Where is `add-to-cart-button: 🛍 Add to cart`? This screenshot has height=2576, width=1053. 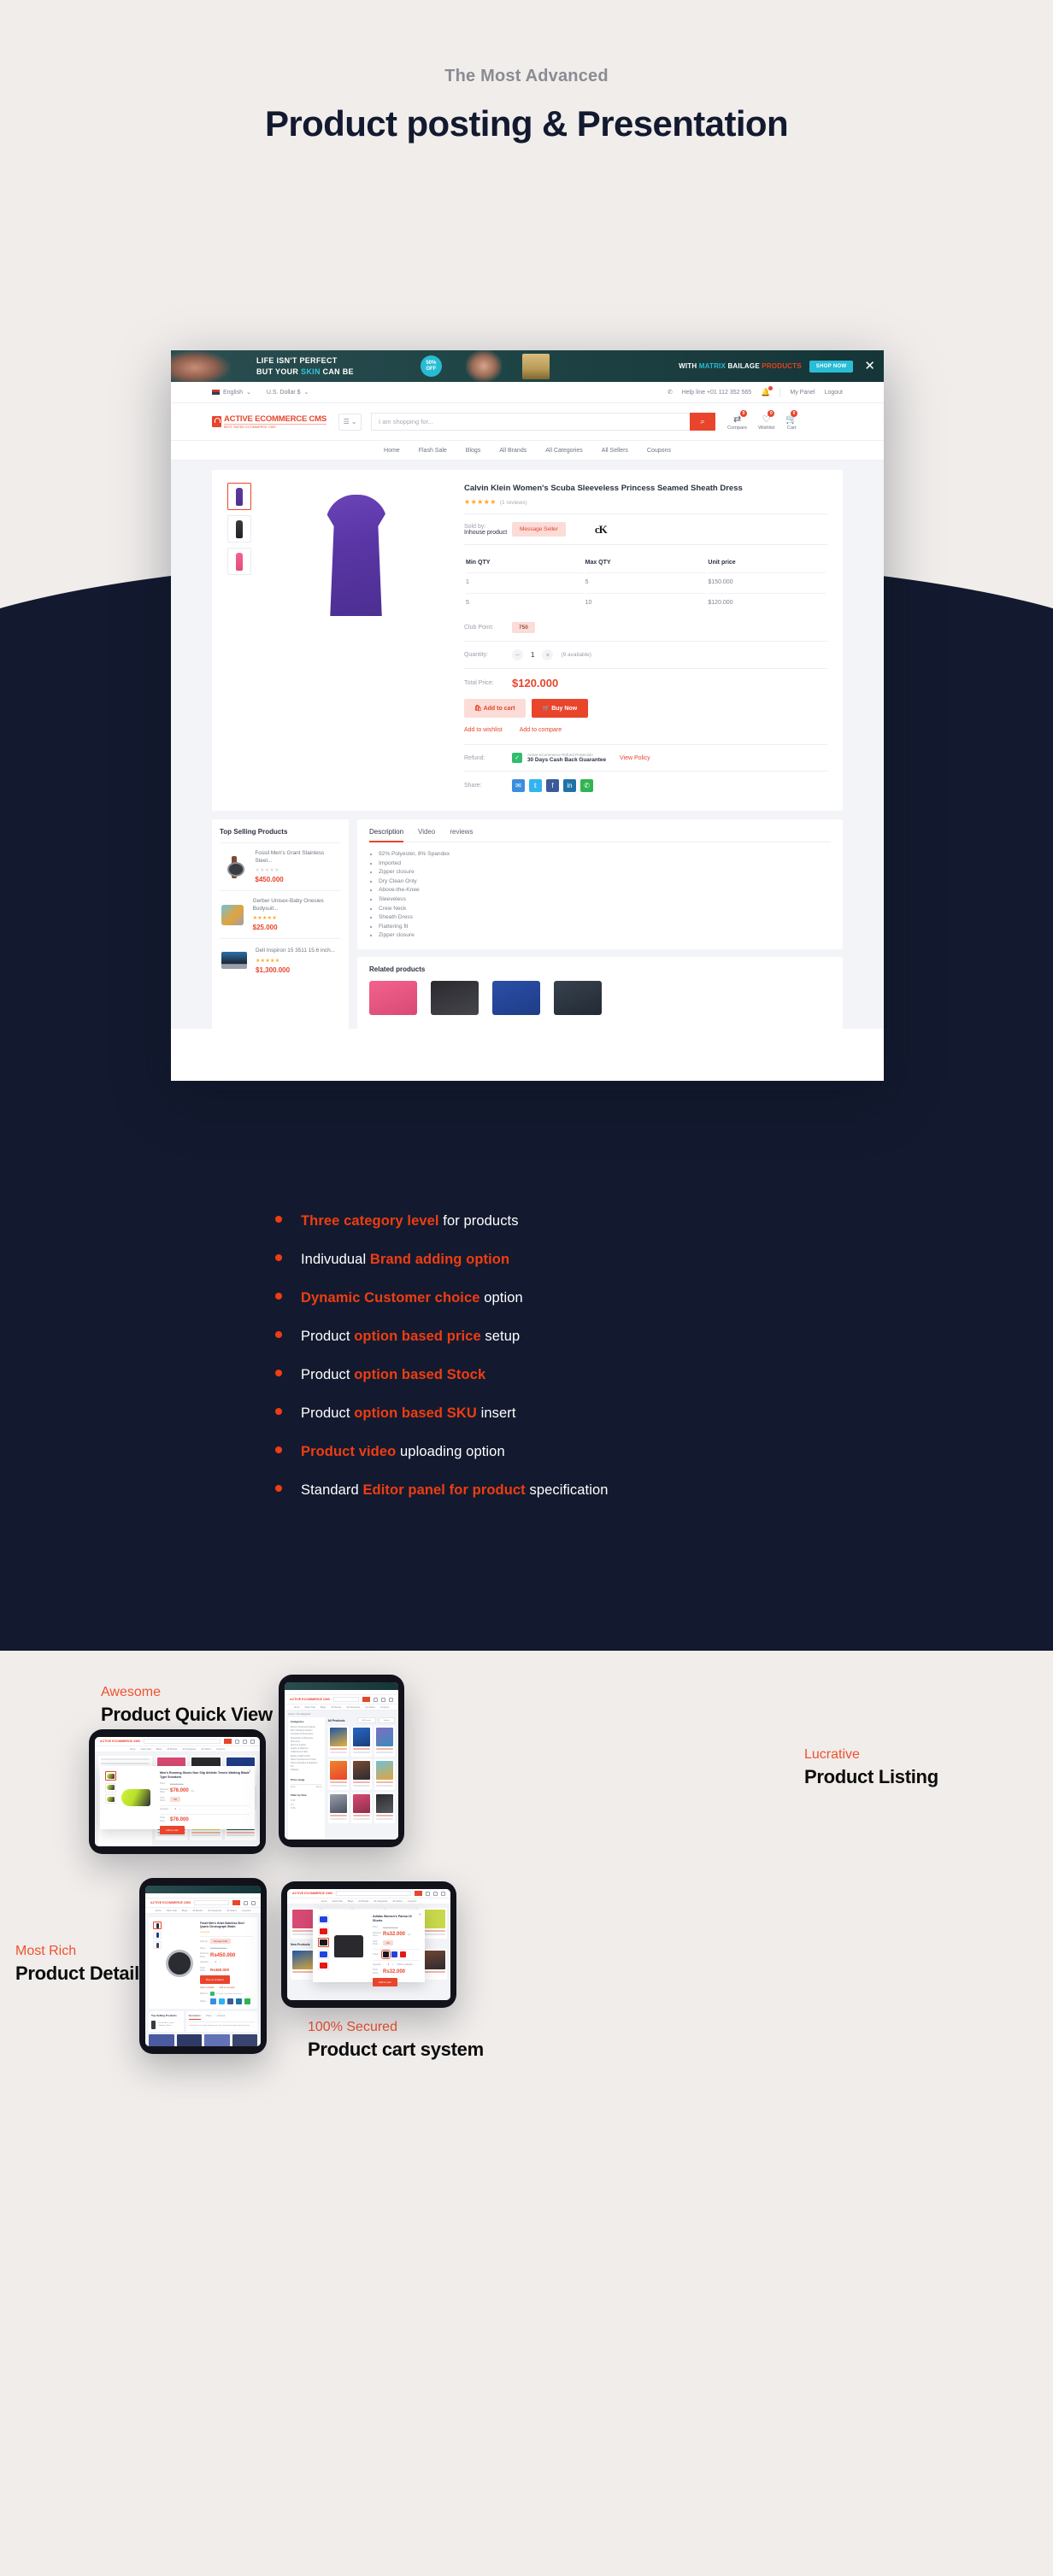 add-to-cart-button: 🛍 Add to cart is located at coordinates (495, 708).